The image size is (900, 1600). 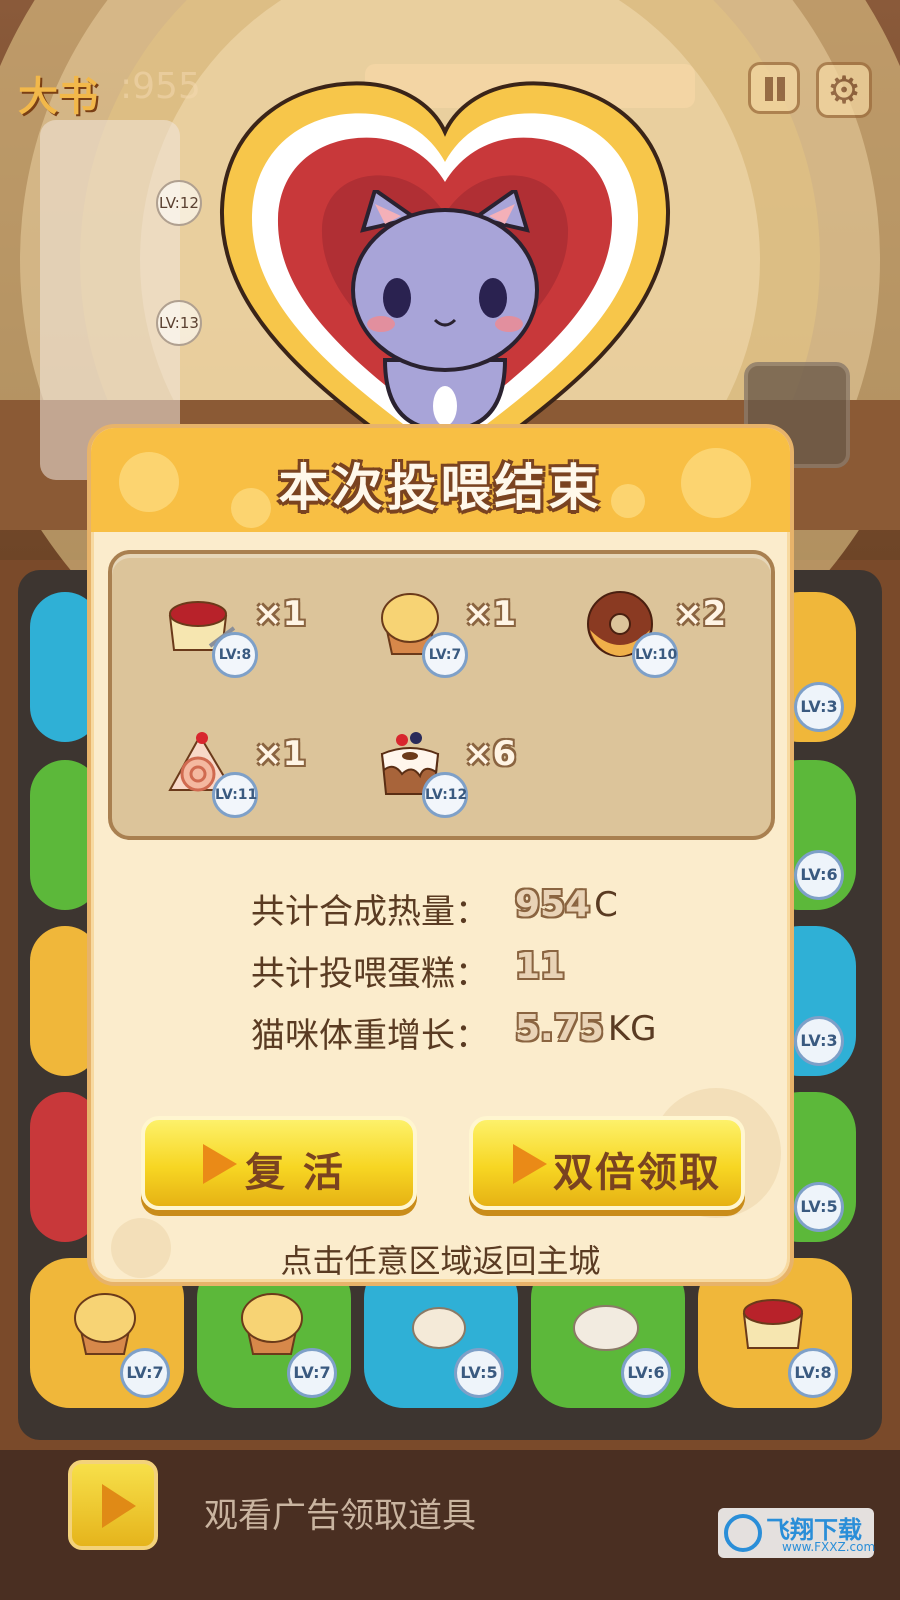 I want to click on stat-value: 954 C, so click(x=566, y=904).